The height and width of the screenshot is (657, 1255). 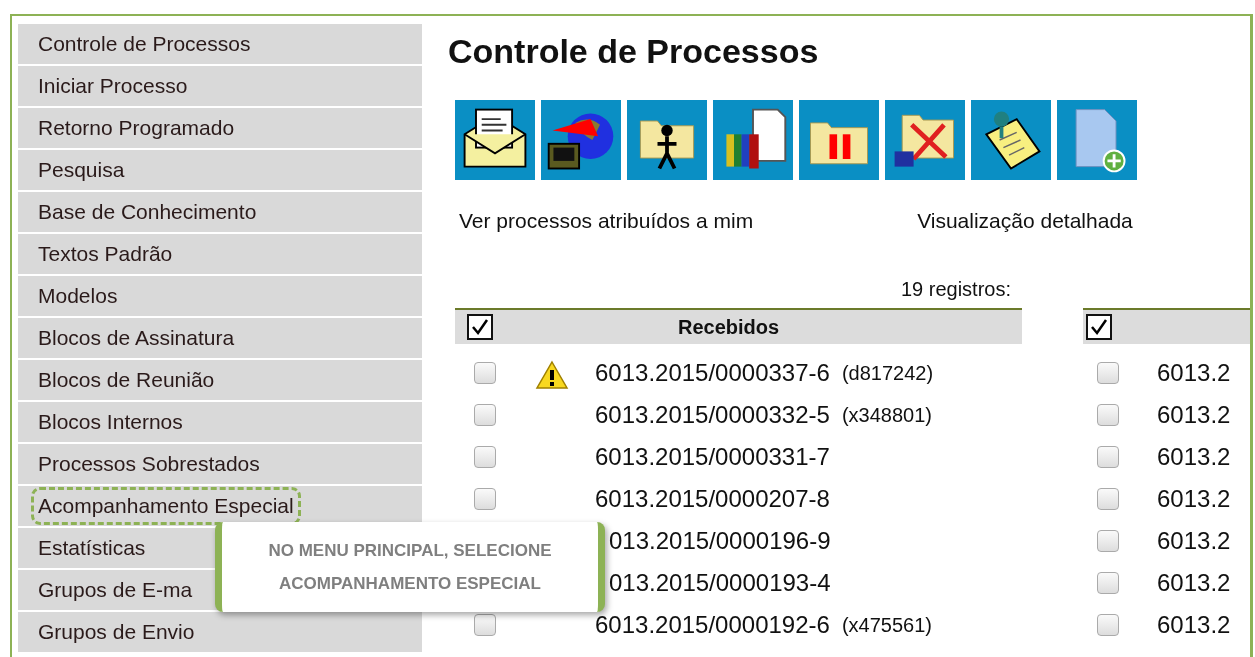 What do you see at coordinates (886, 415) in the screenshot?
I see `process-tag: (x348801)` at bounding box center [886, 415].